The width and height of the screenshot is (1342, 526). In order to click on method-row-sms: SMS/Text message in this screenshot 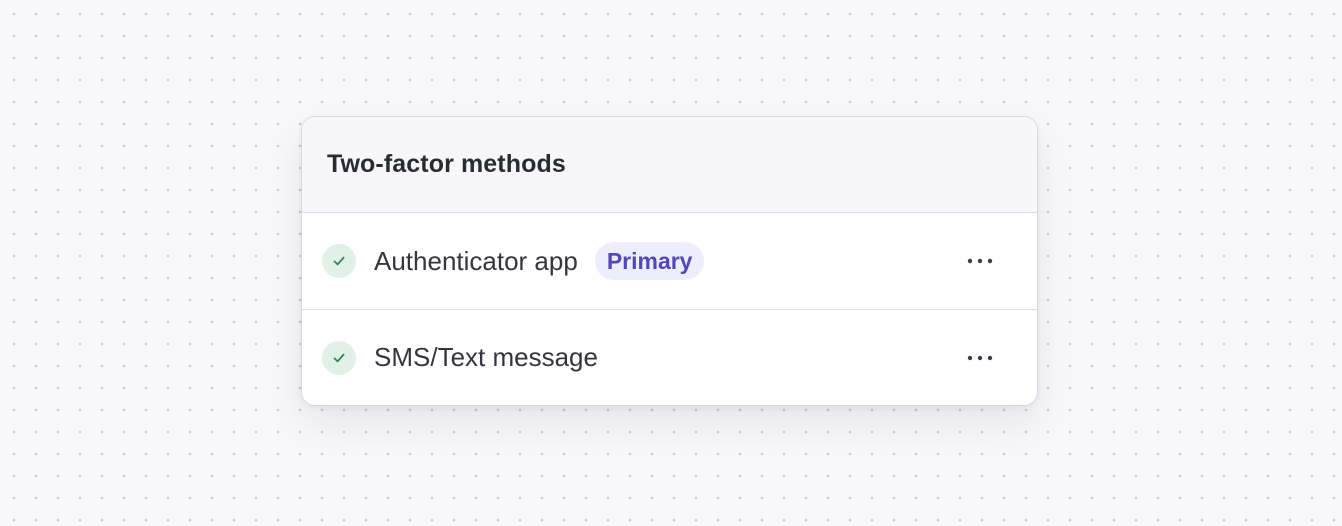, I will do `click(669, 357)`.